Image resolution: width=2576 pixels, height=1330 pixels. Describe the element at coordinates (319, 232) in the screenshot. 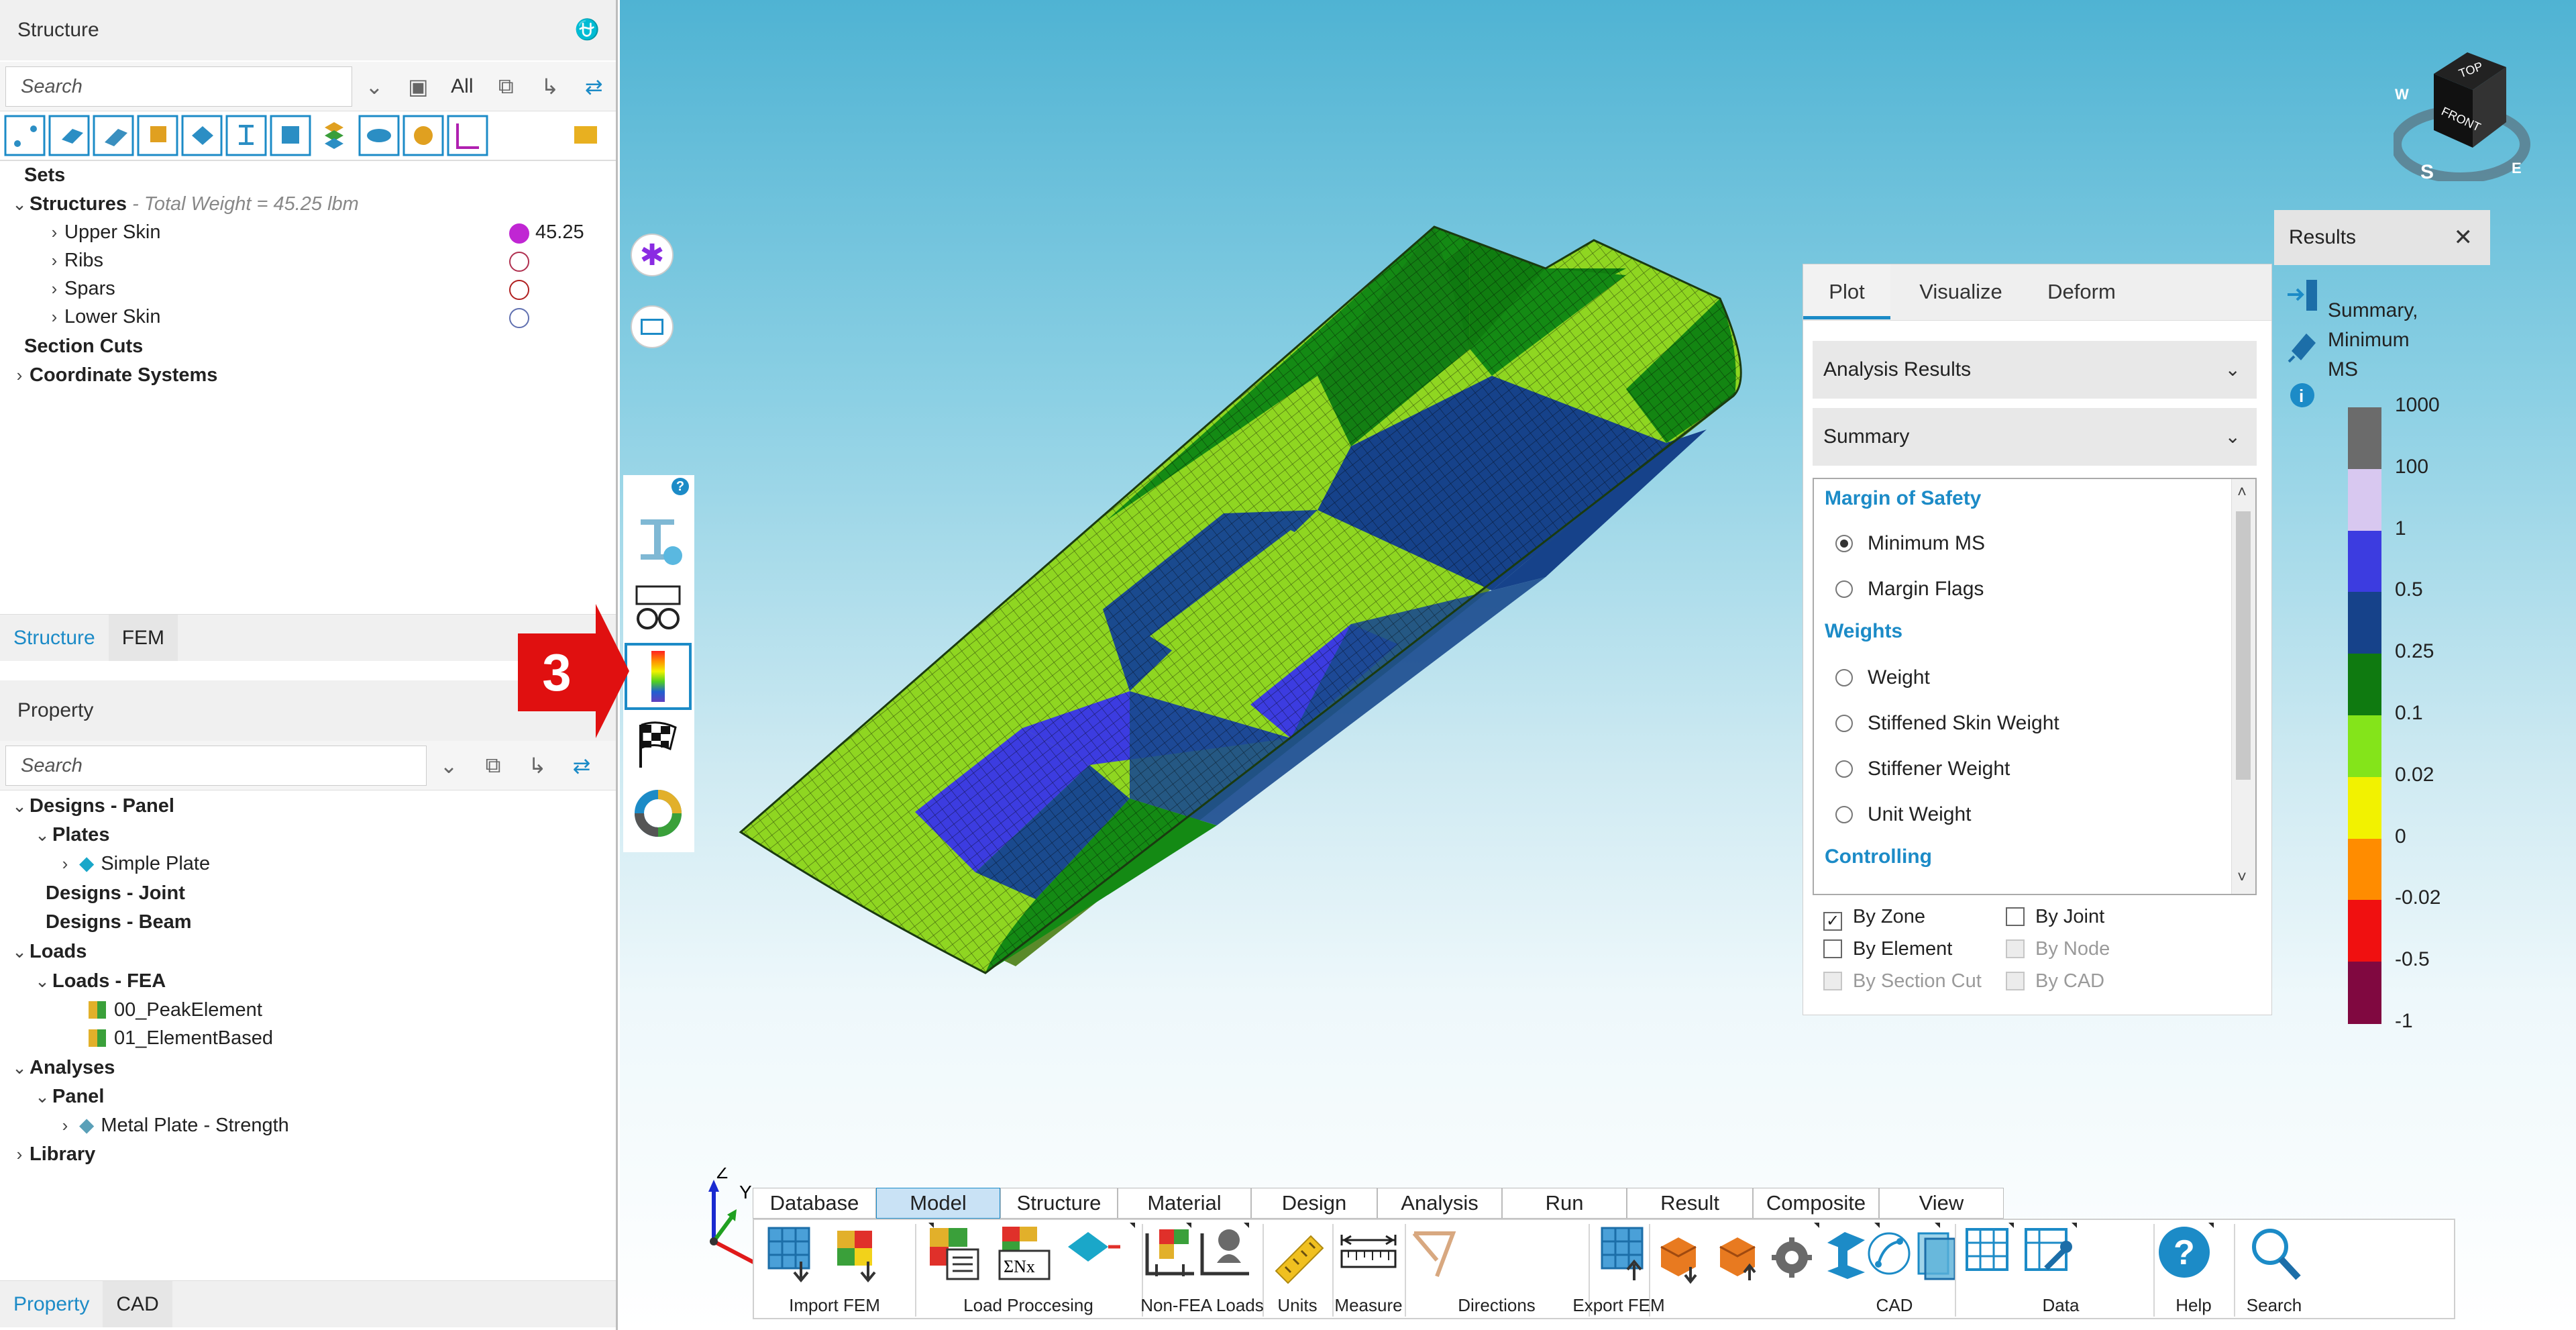

I see `tree-item-upper-skin: › Upper Skin 45.25` at that location.